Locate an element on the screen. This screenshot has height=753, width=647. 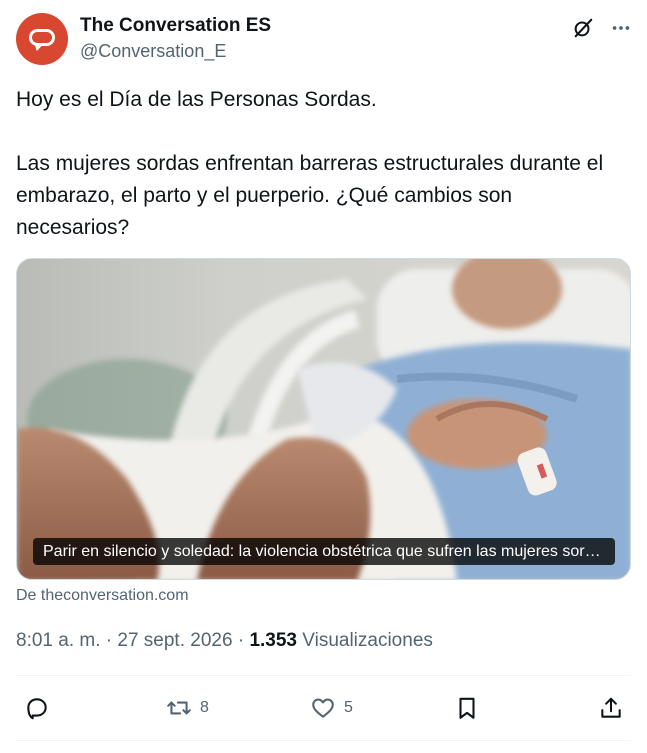
reply-icon is located at coordinates (37, 709).